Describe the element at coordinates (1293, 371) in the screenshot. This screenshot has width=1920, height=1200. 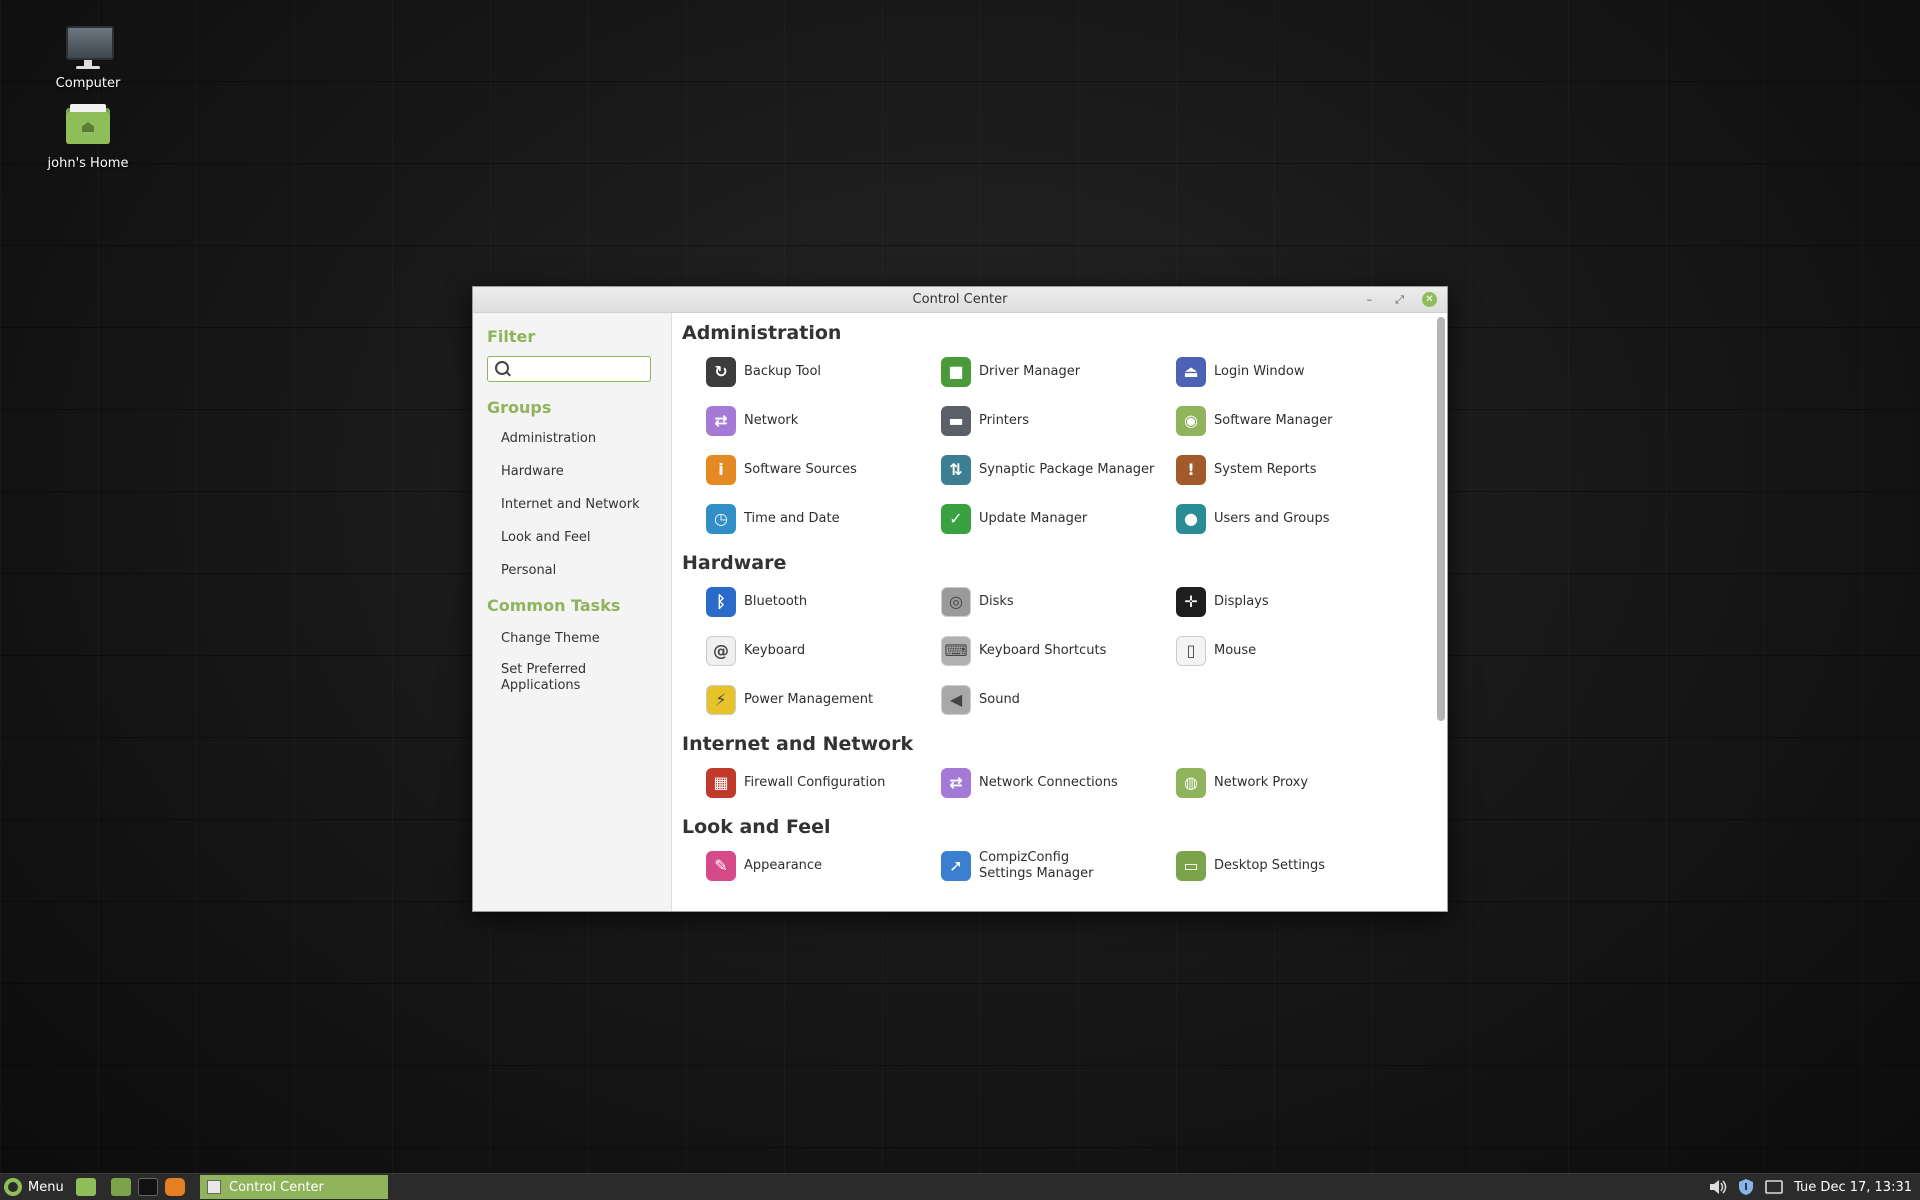
I see `applet-login-window: ⏏ Login Window` at that location.